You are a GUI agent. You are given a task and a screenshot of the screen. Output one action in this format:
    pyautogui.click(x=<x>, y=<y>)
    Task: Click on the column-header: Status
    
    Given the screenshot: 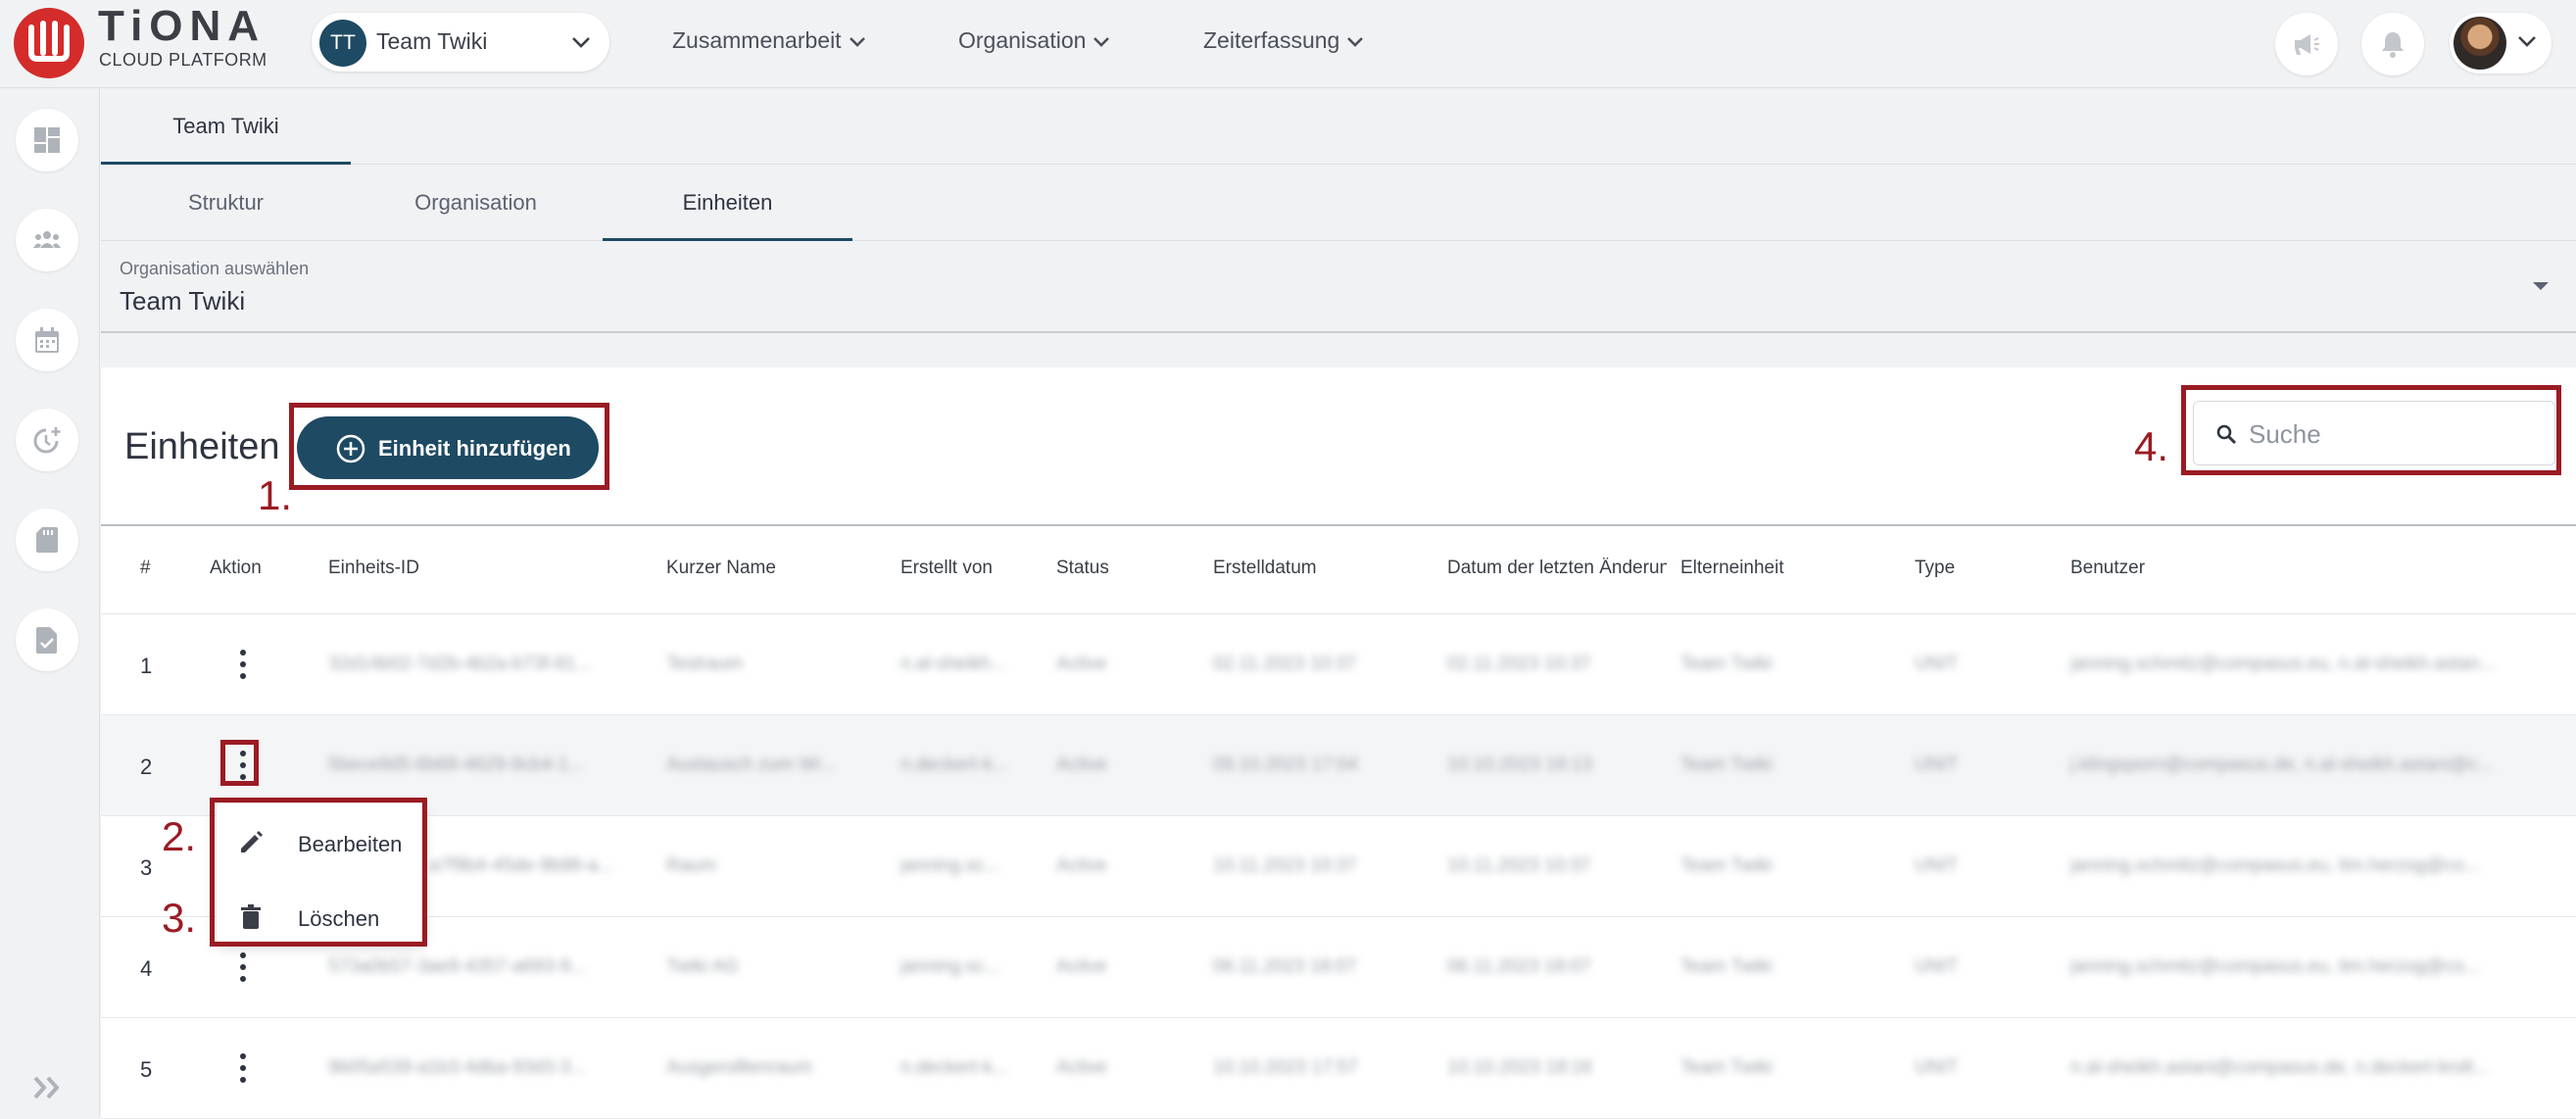 What is the action you would take?
    pyautogui.click(x=1082, y=568)
    